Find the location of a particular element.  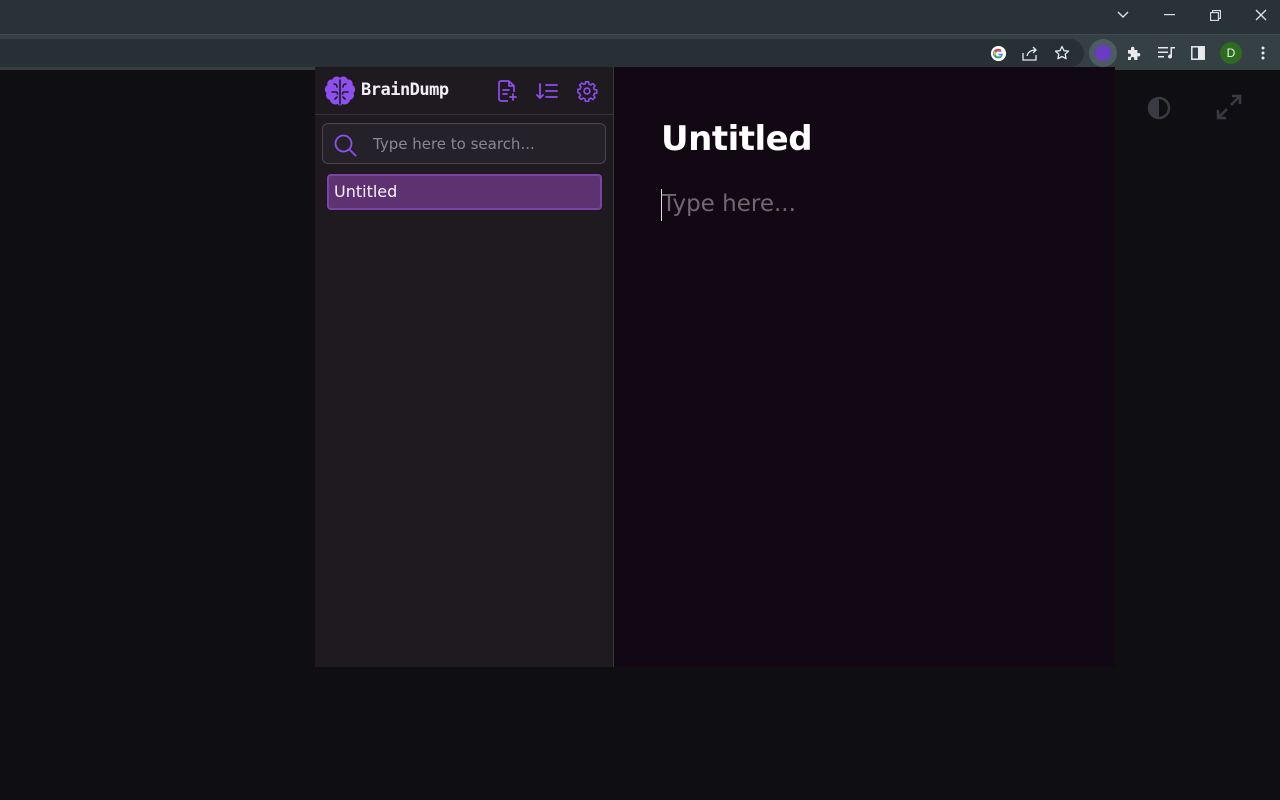

restore-button is located at coordinates (1215, 15).